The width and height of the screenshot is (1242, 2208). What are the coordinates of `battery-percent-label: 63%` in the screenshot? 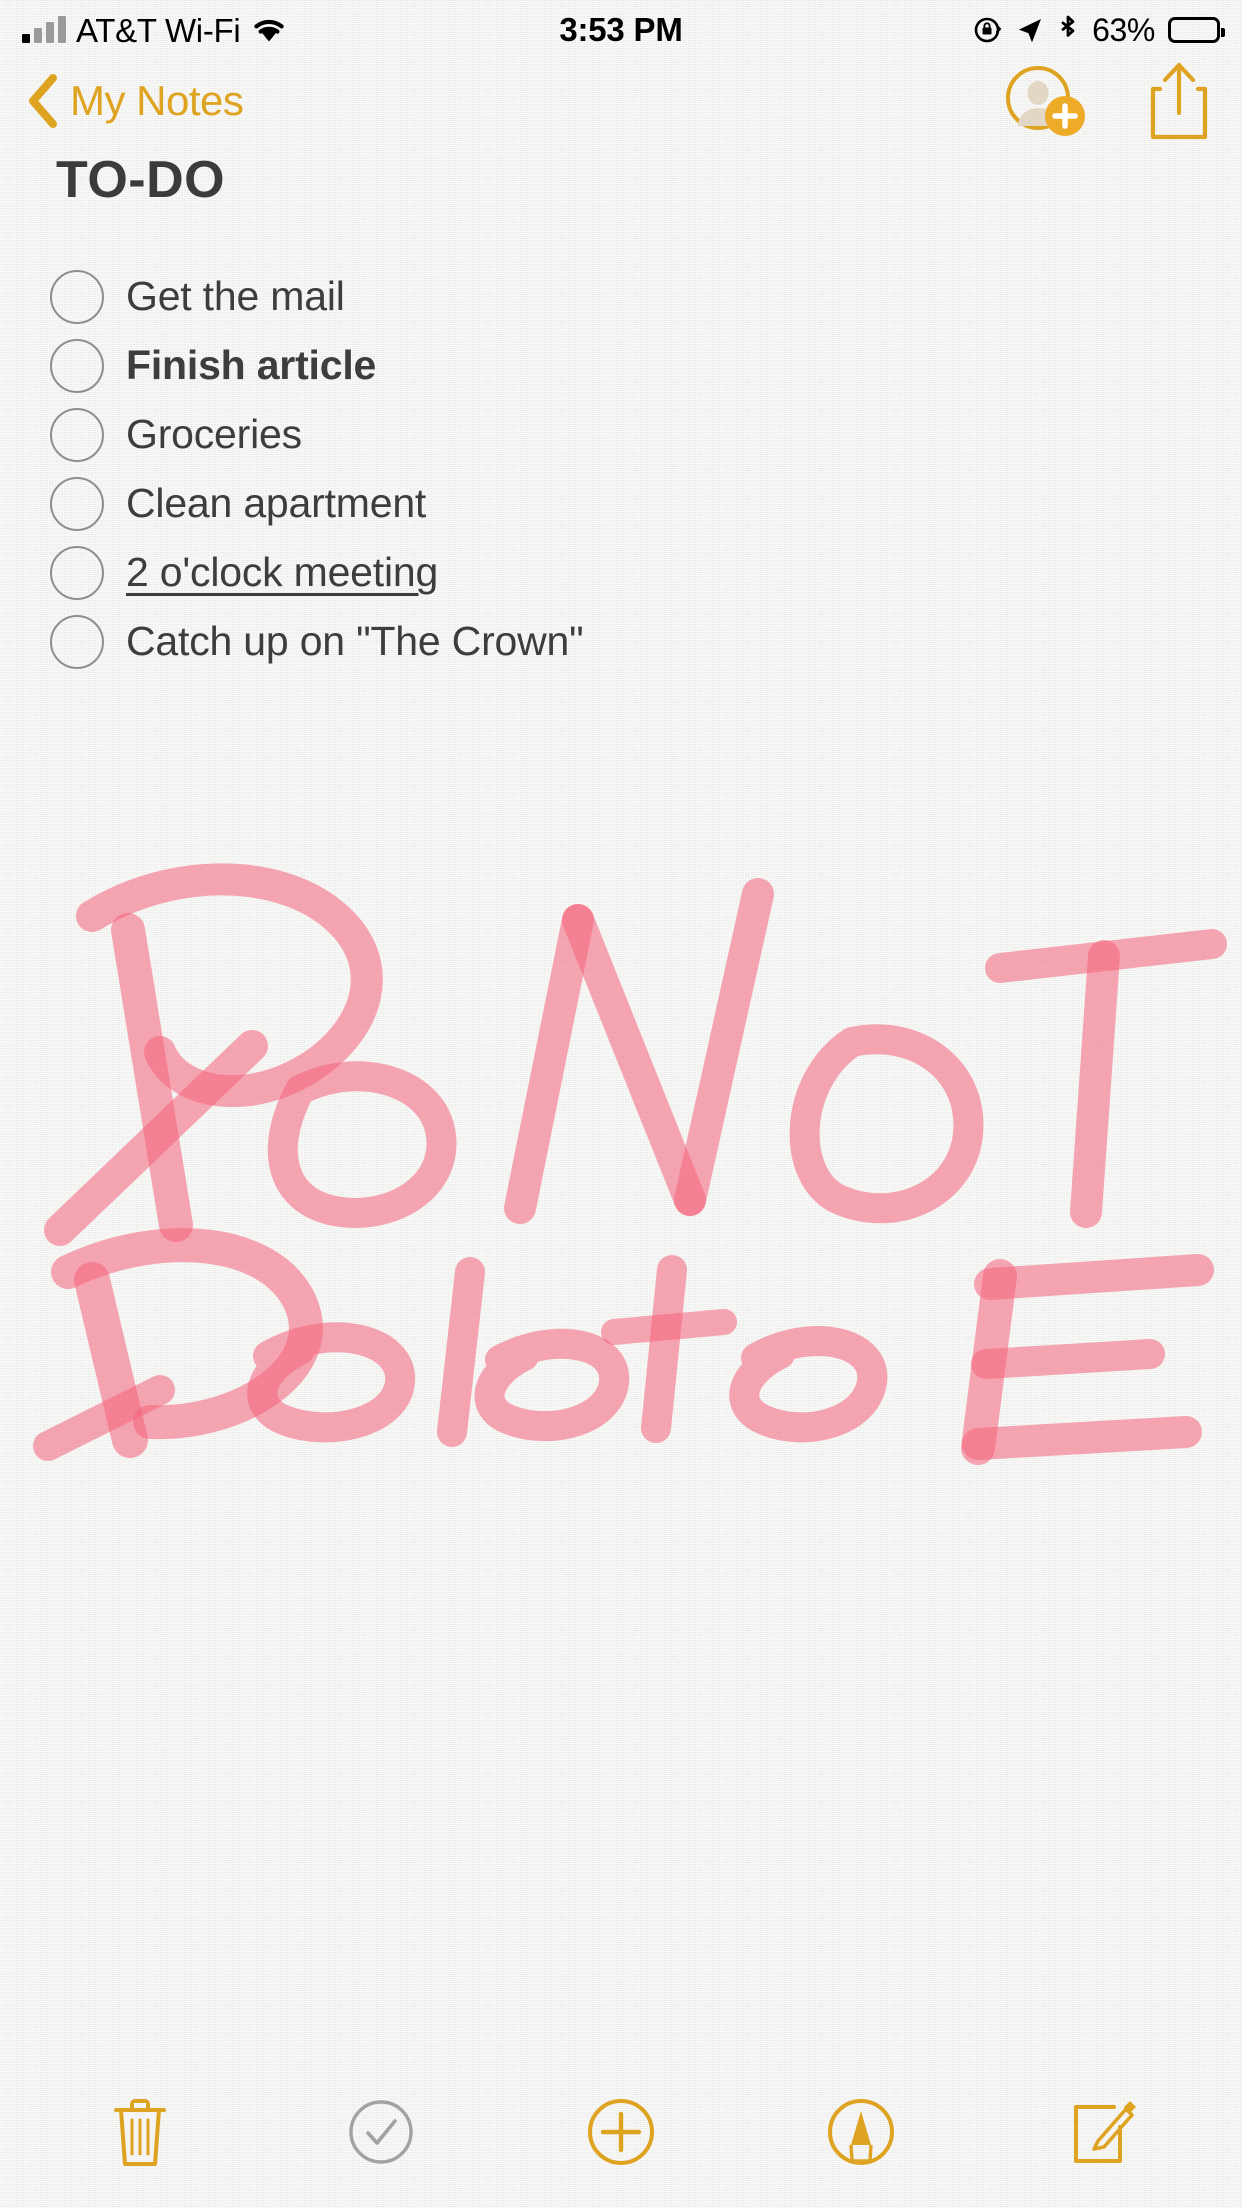 It's located at (1123, 29).